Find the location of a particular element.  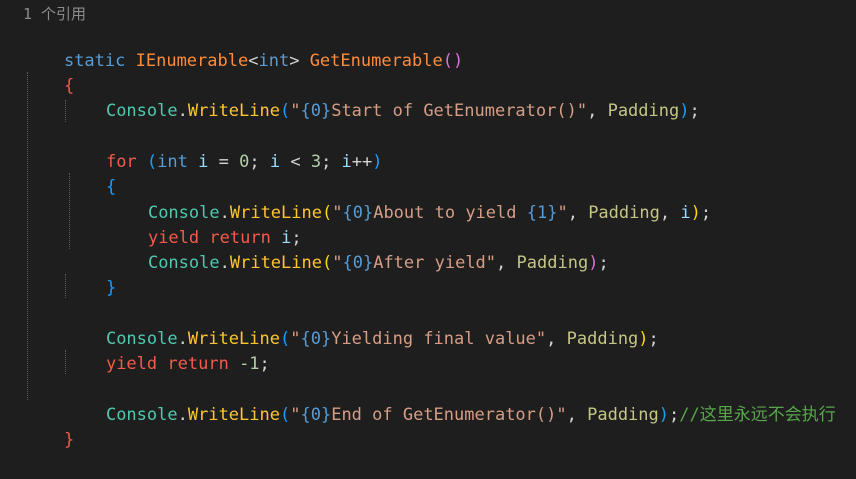

code-line-open-brace: { is located at coordinates (48, 72).